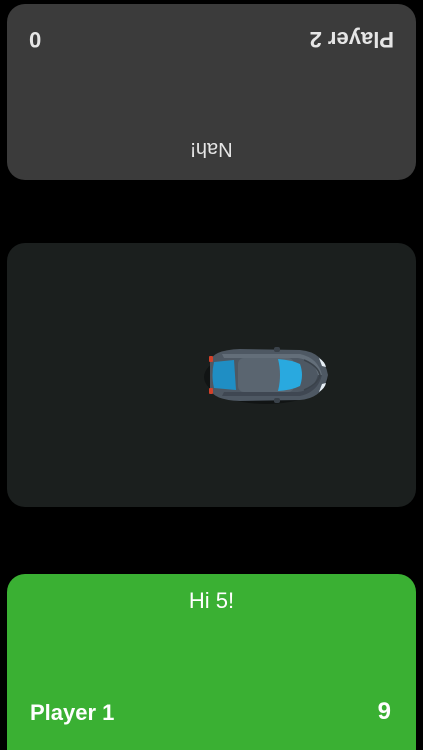  I want to click on car-icon, so click(266, 375).